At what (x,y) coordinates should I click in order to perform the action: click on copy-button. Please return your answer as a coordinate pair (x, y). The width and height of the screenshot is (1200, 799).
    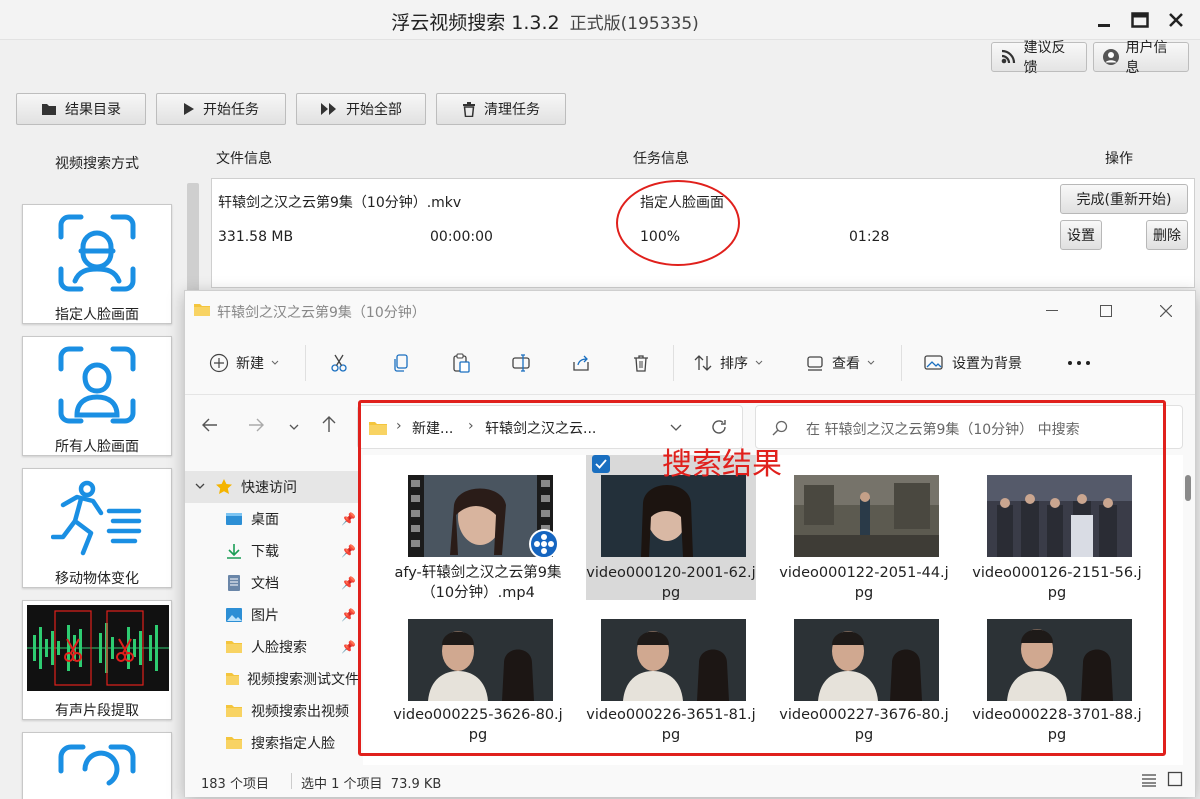
    Looking at the image, I should click on (401, 363).